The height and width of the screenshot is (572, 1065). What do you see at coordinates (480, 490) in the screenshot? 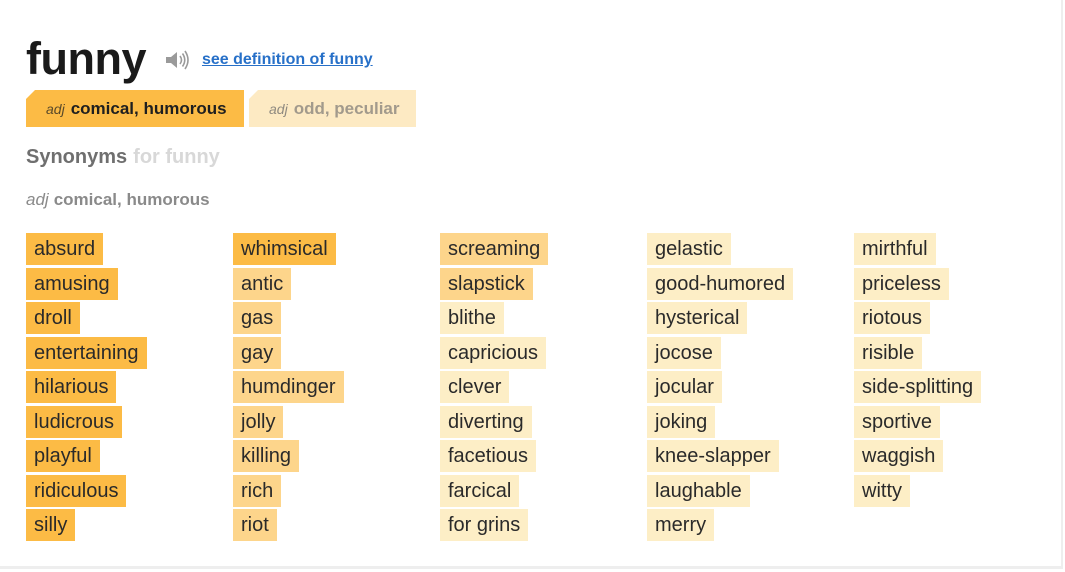
I see `synonym-link: farcical` at bounding box center [480, 490].